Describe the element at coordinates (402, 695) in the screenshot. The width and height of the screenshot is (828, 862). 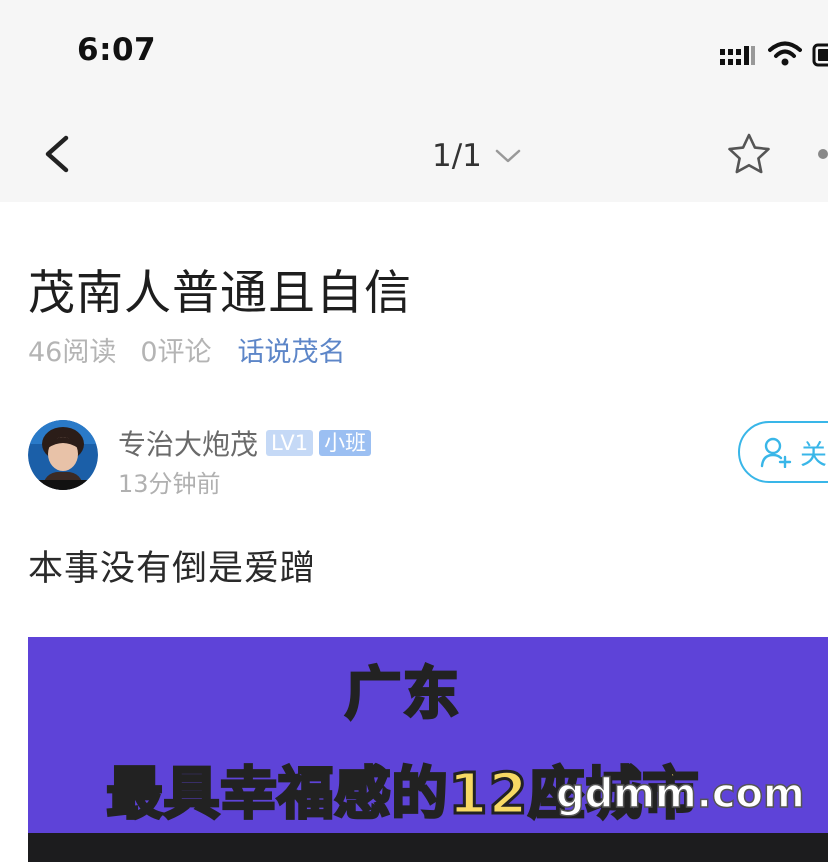
I see `image-text-line1: 广东` at that location.